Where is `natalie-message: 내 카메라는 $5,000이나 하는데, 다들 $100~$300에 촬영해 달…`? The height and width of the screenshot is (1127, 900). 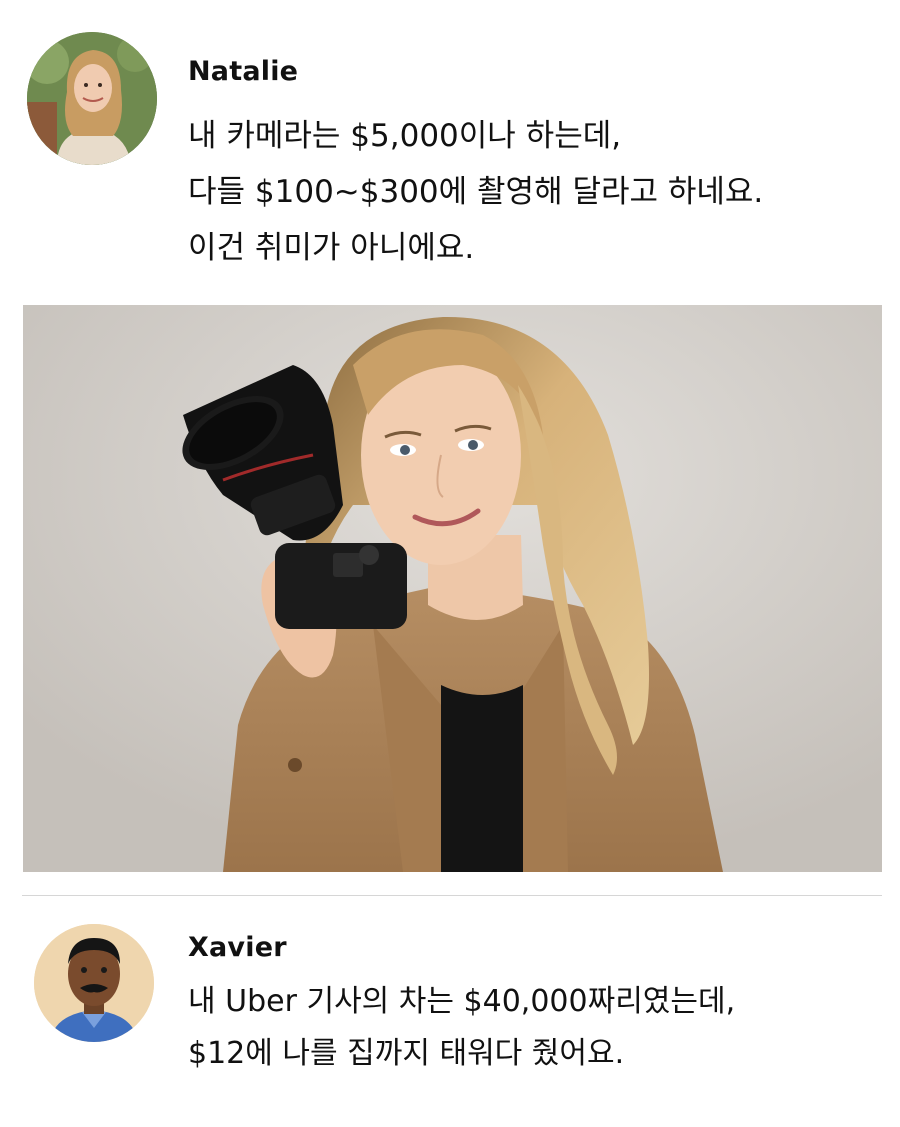 natalie-message: 내 카메라는 $5,000이나 하는데, 다들 $100~$300에 촬영해 달… is located at coordinates (475, 192).